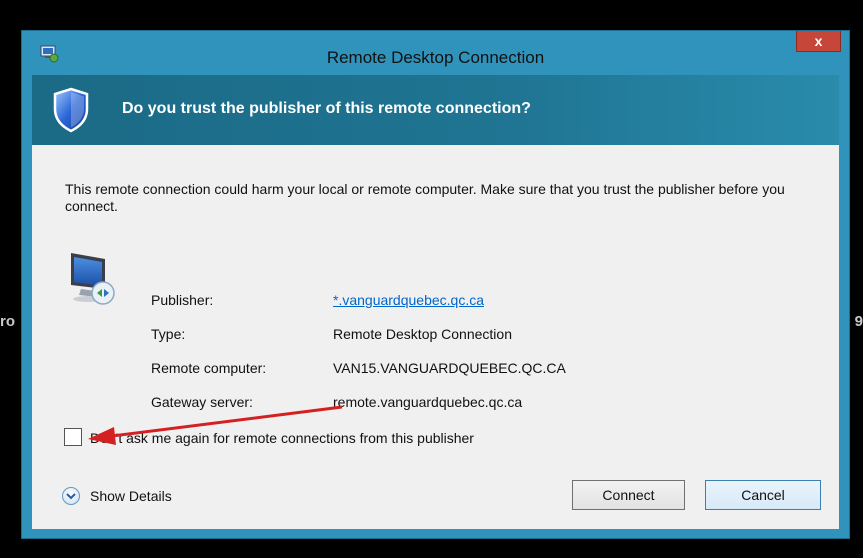  Describe the element at coordinates (858, 321) in the screenshot. I see `background-edge-text-right: 9` at that location.